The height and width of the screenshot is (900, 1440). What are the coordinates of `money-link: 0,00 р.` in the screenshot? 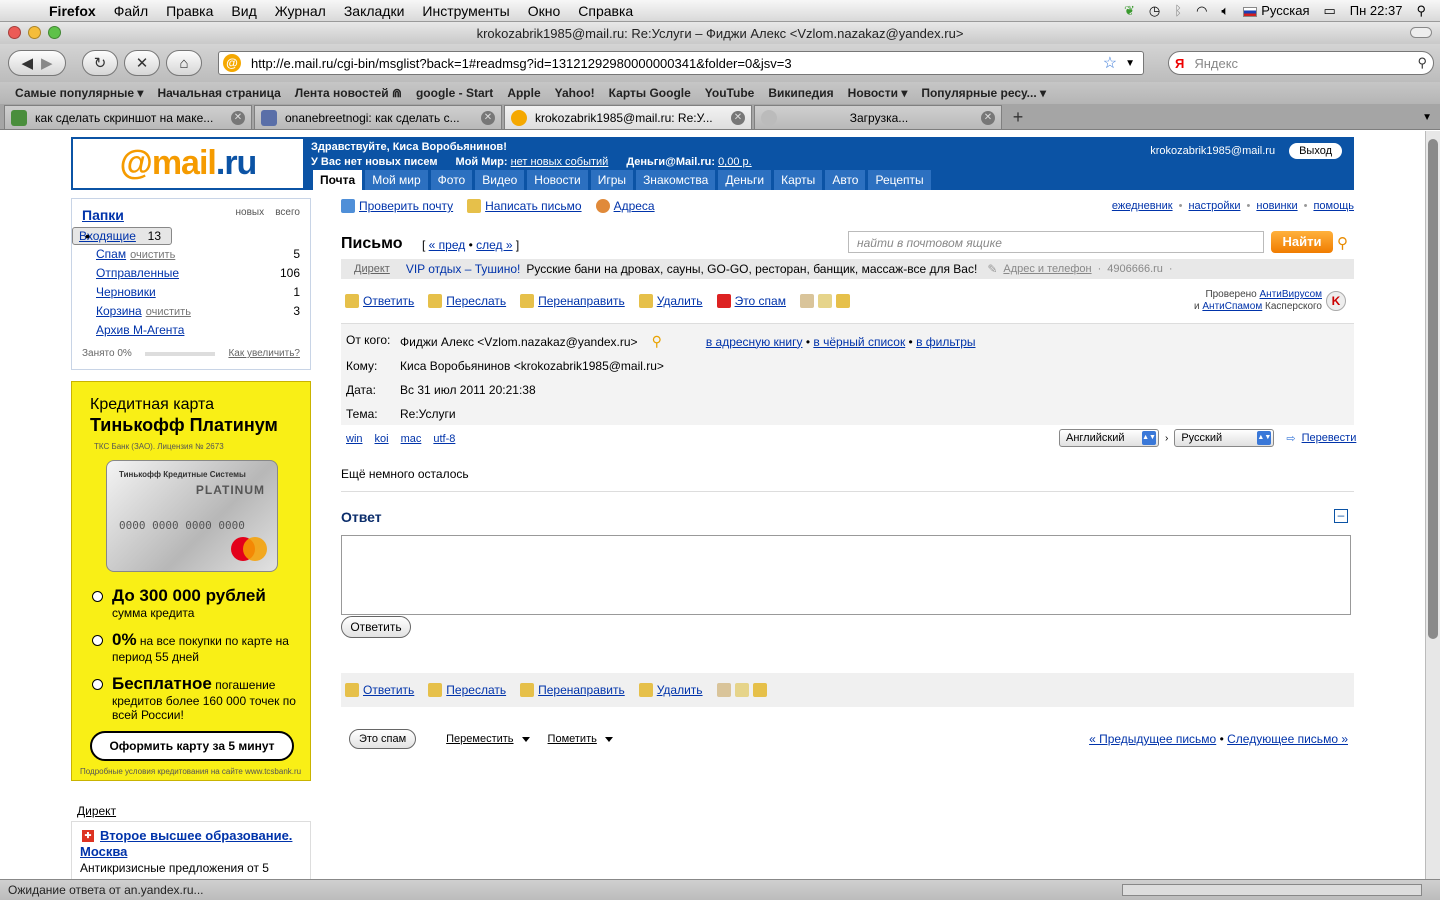 It's located at (735, 162).